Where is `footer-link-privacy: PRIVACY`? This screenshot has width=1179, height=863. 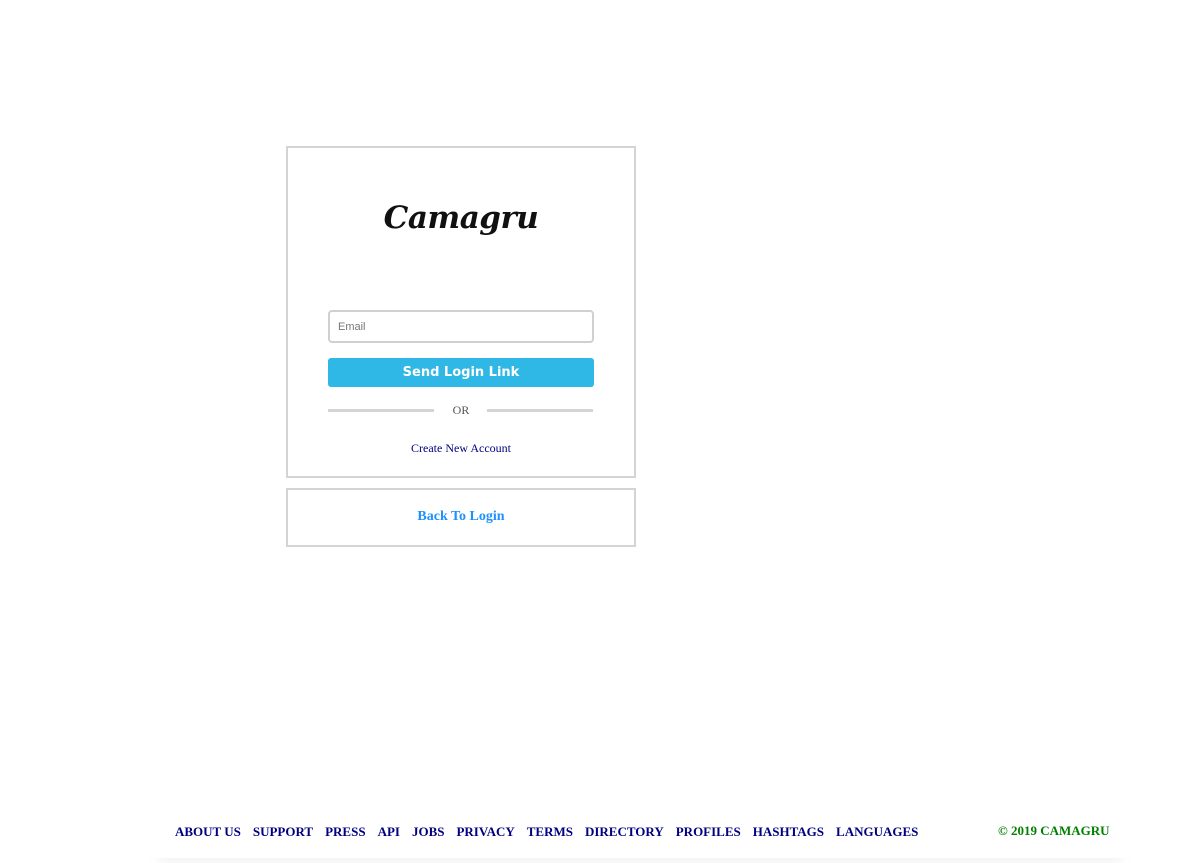 footer-link-privacy: PRIVACY is located at coordinates (485, 832).